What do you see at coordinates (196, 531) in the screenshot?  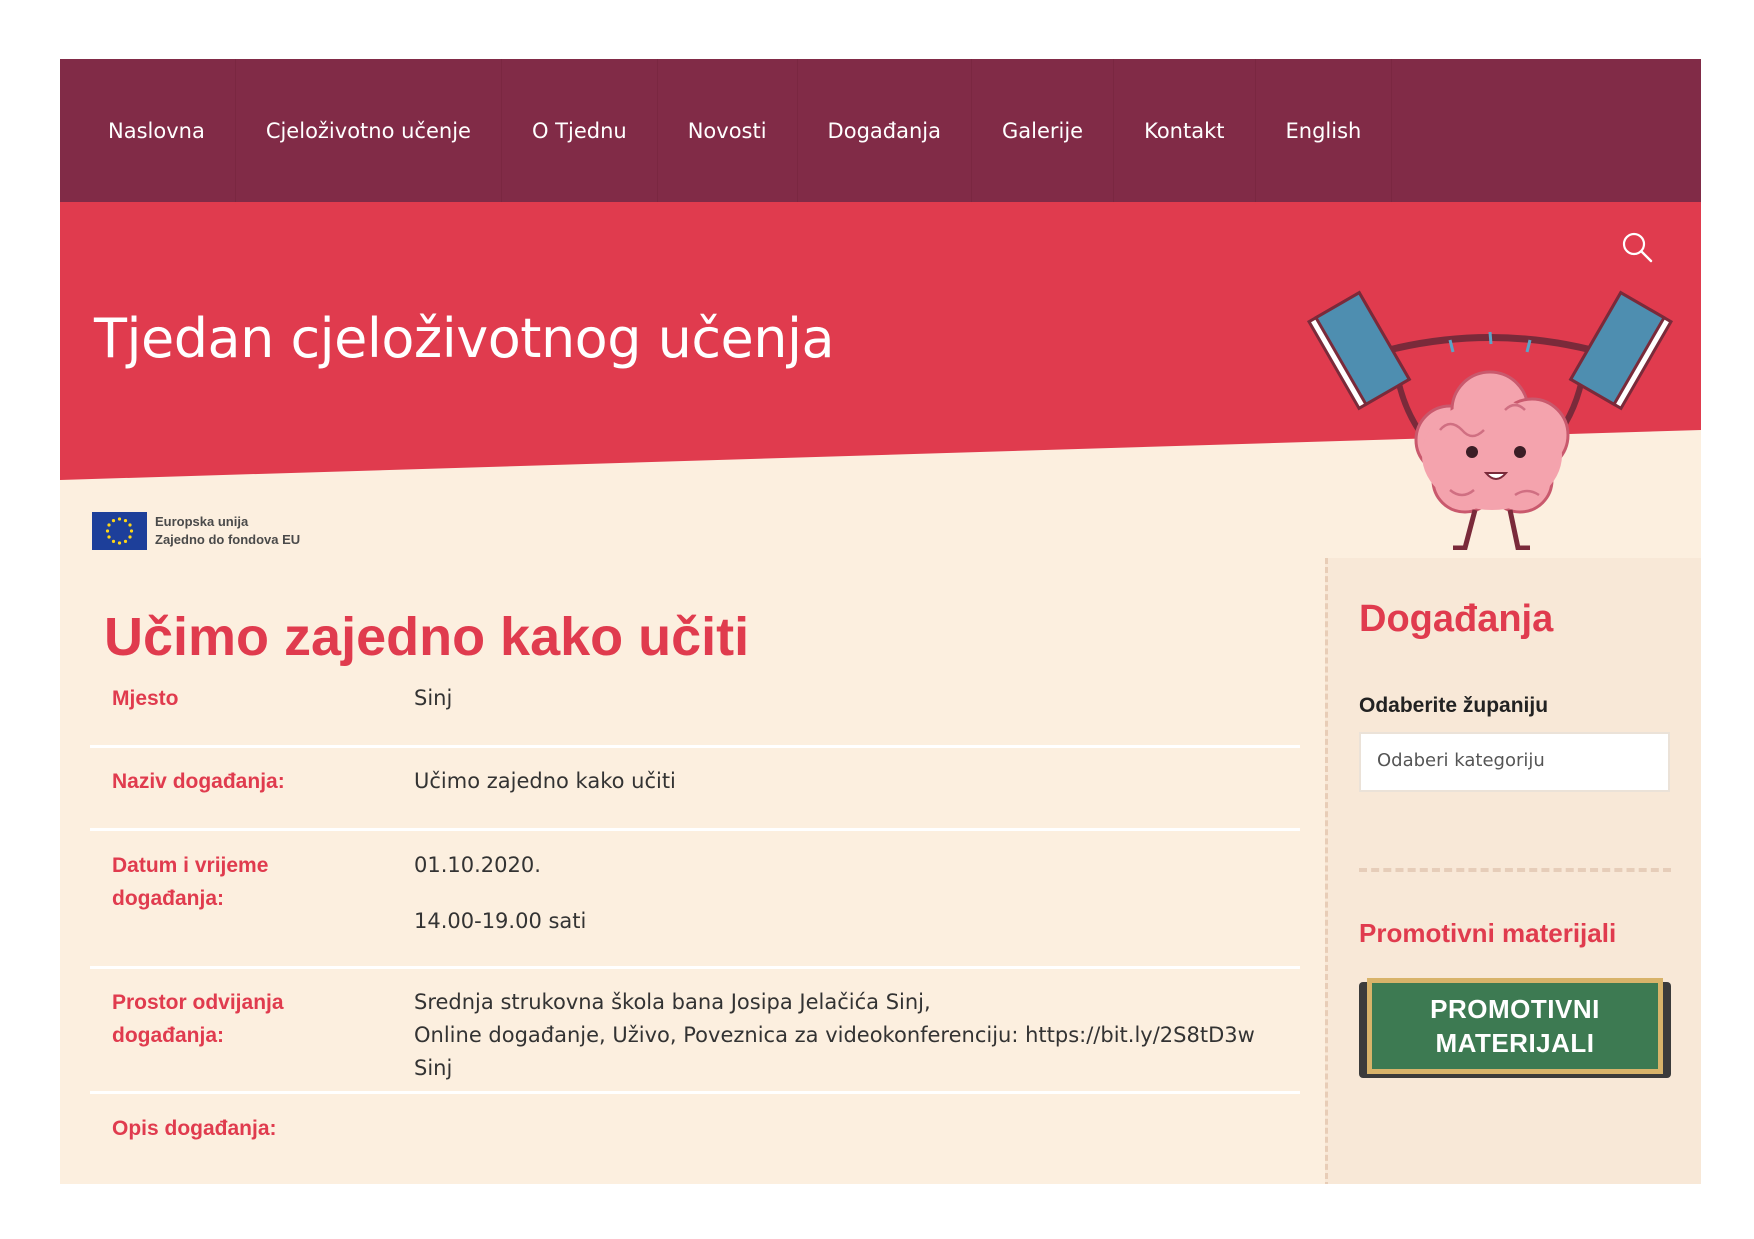 I see `eu-logo: Europska unija Zajedno do fondova EU` at bounding box center [196, 531].